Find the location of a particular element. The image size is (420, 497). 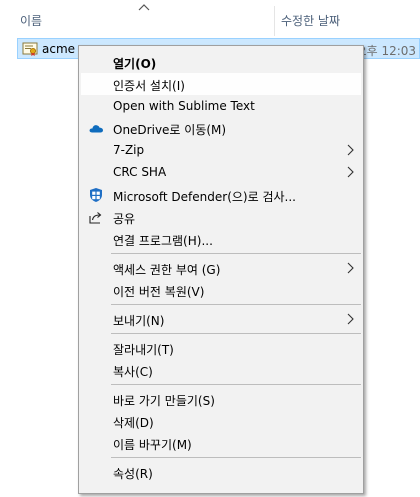

menu-item-delete: 삭제(D) is located at coordinates (221, 421).